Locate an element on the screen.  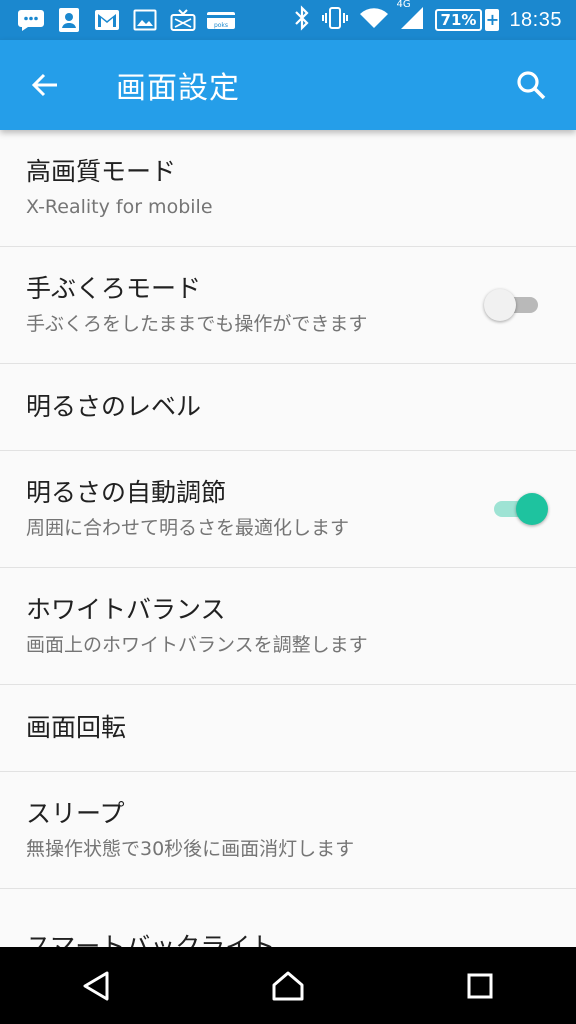
back-button is located at coordinates (45, 85).